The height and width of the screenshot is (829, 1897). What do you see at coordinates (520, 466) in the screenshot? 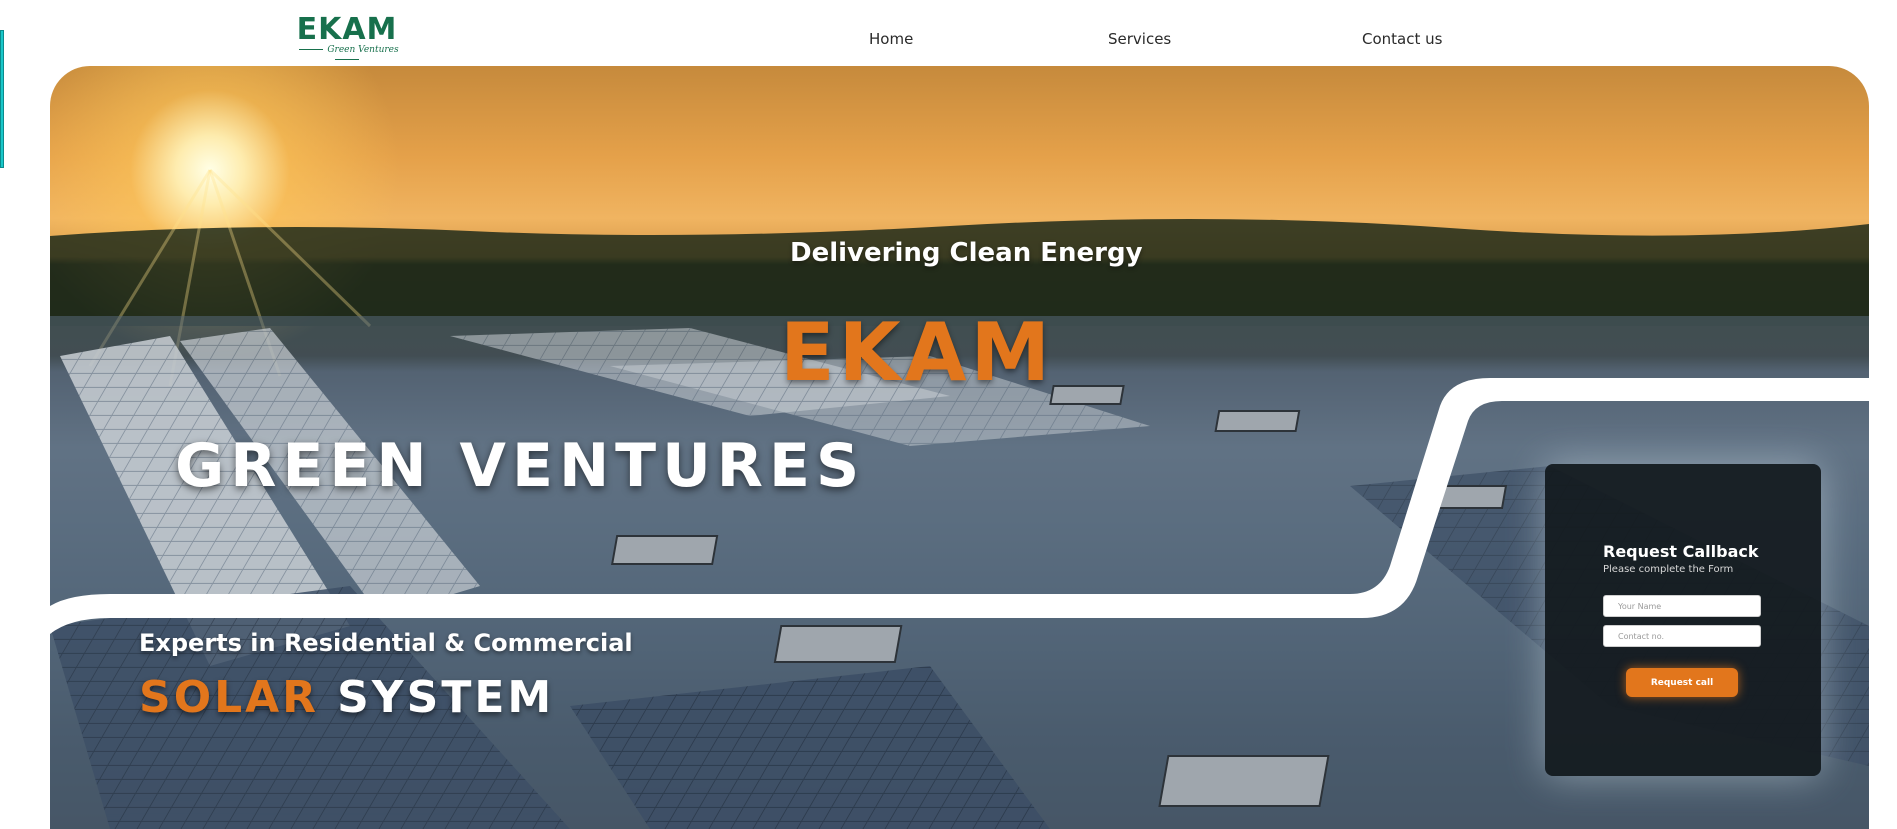
I see `hero-brand-subtitle: Green Ventures` at bounding box center [520, 466].